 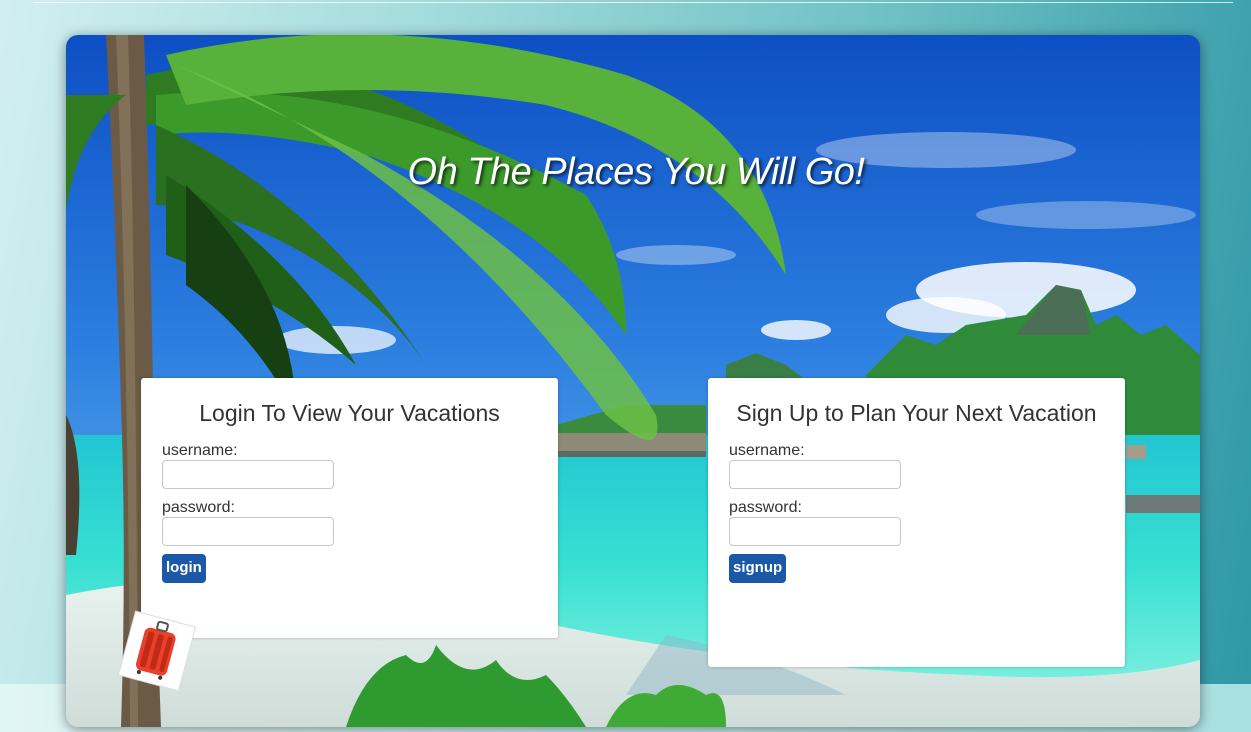 What do you see at coordinates (636, 172) in the screenshot?
I see `hero-title: Oh The Places You Will Go!` at bounding box center [636, 172].